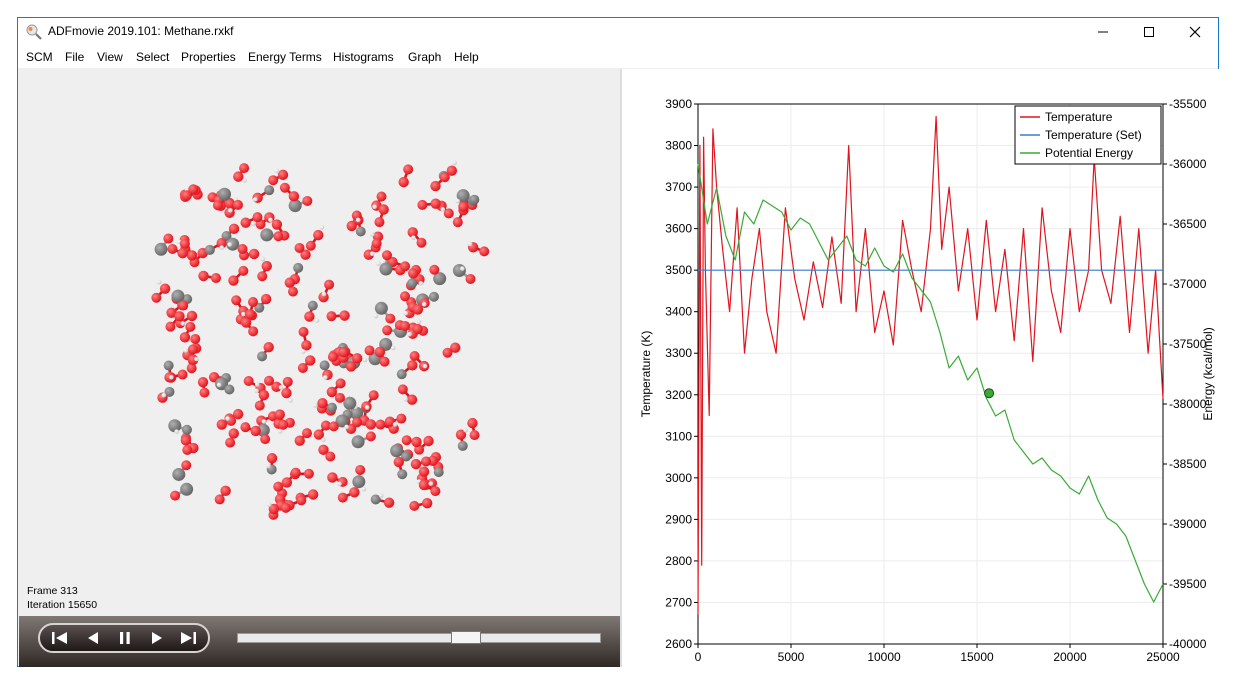 The width and height of the screenshot is (1240, 690). What do you see at coordinates (62, 598) in the screenshot?
I see `frame-info: Frame 313 Iteration 15650` at bounding box center [62, 598].